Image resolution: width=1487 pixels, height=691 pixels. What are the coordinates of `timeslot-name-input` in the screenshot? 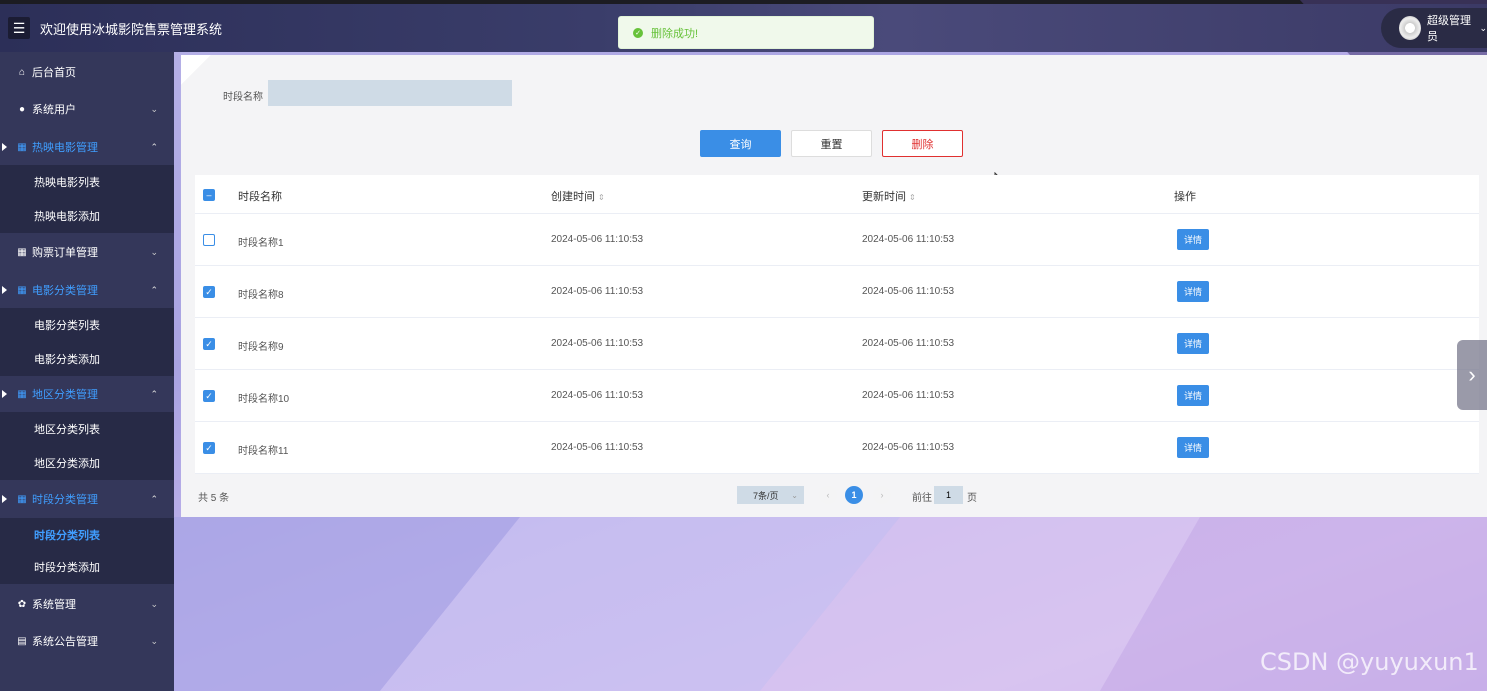 It's located at (390, 93).